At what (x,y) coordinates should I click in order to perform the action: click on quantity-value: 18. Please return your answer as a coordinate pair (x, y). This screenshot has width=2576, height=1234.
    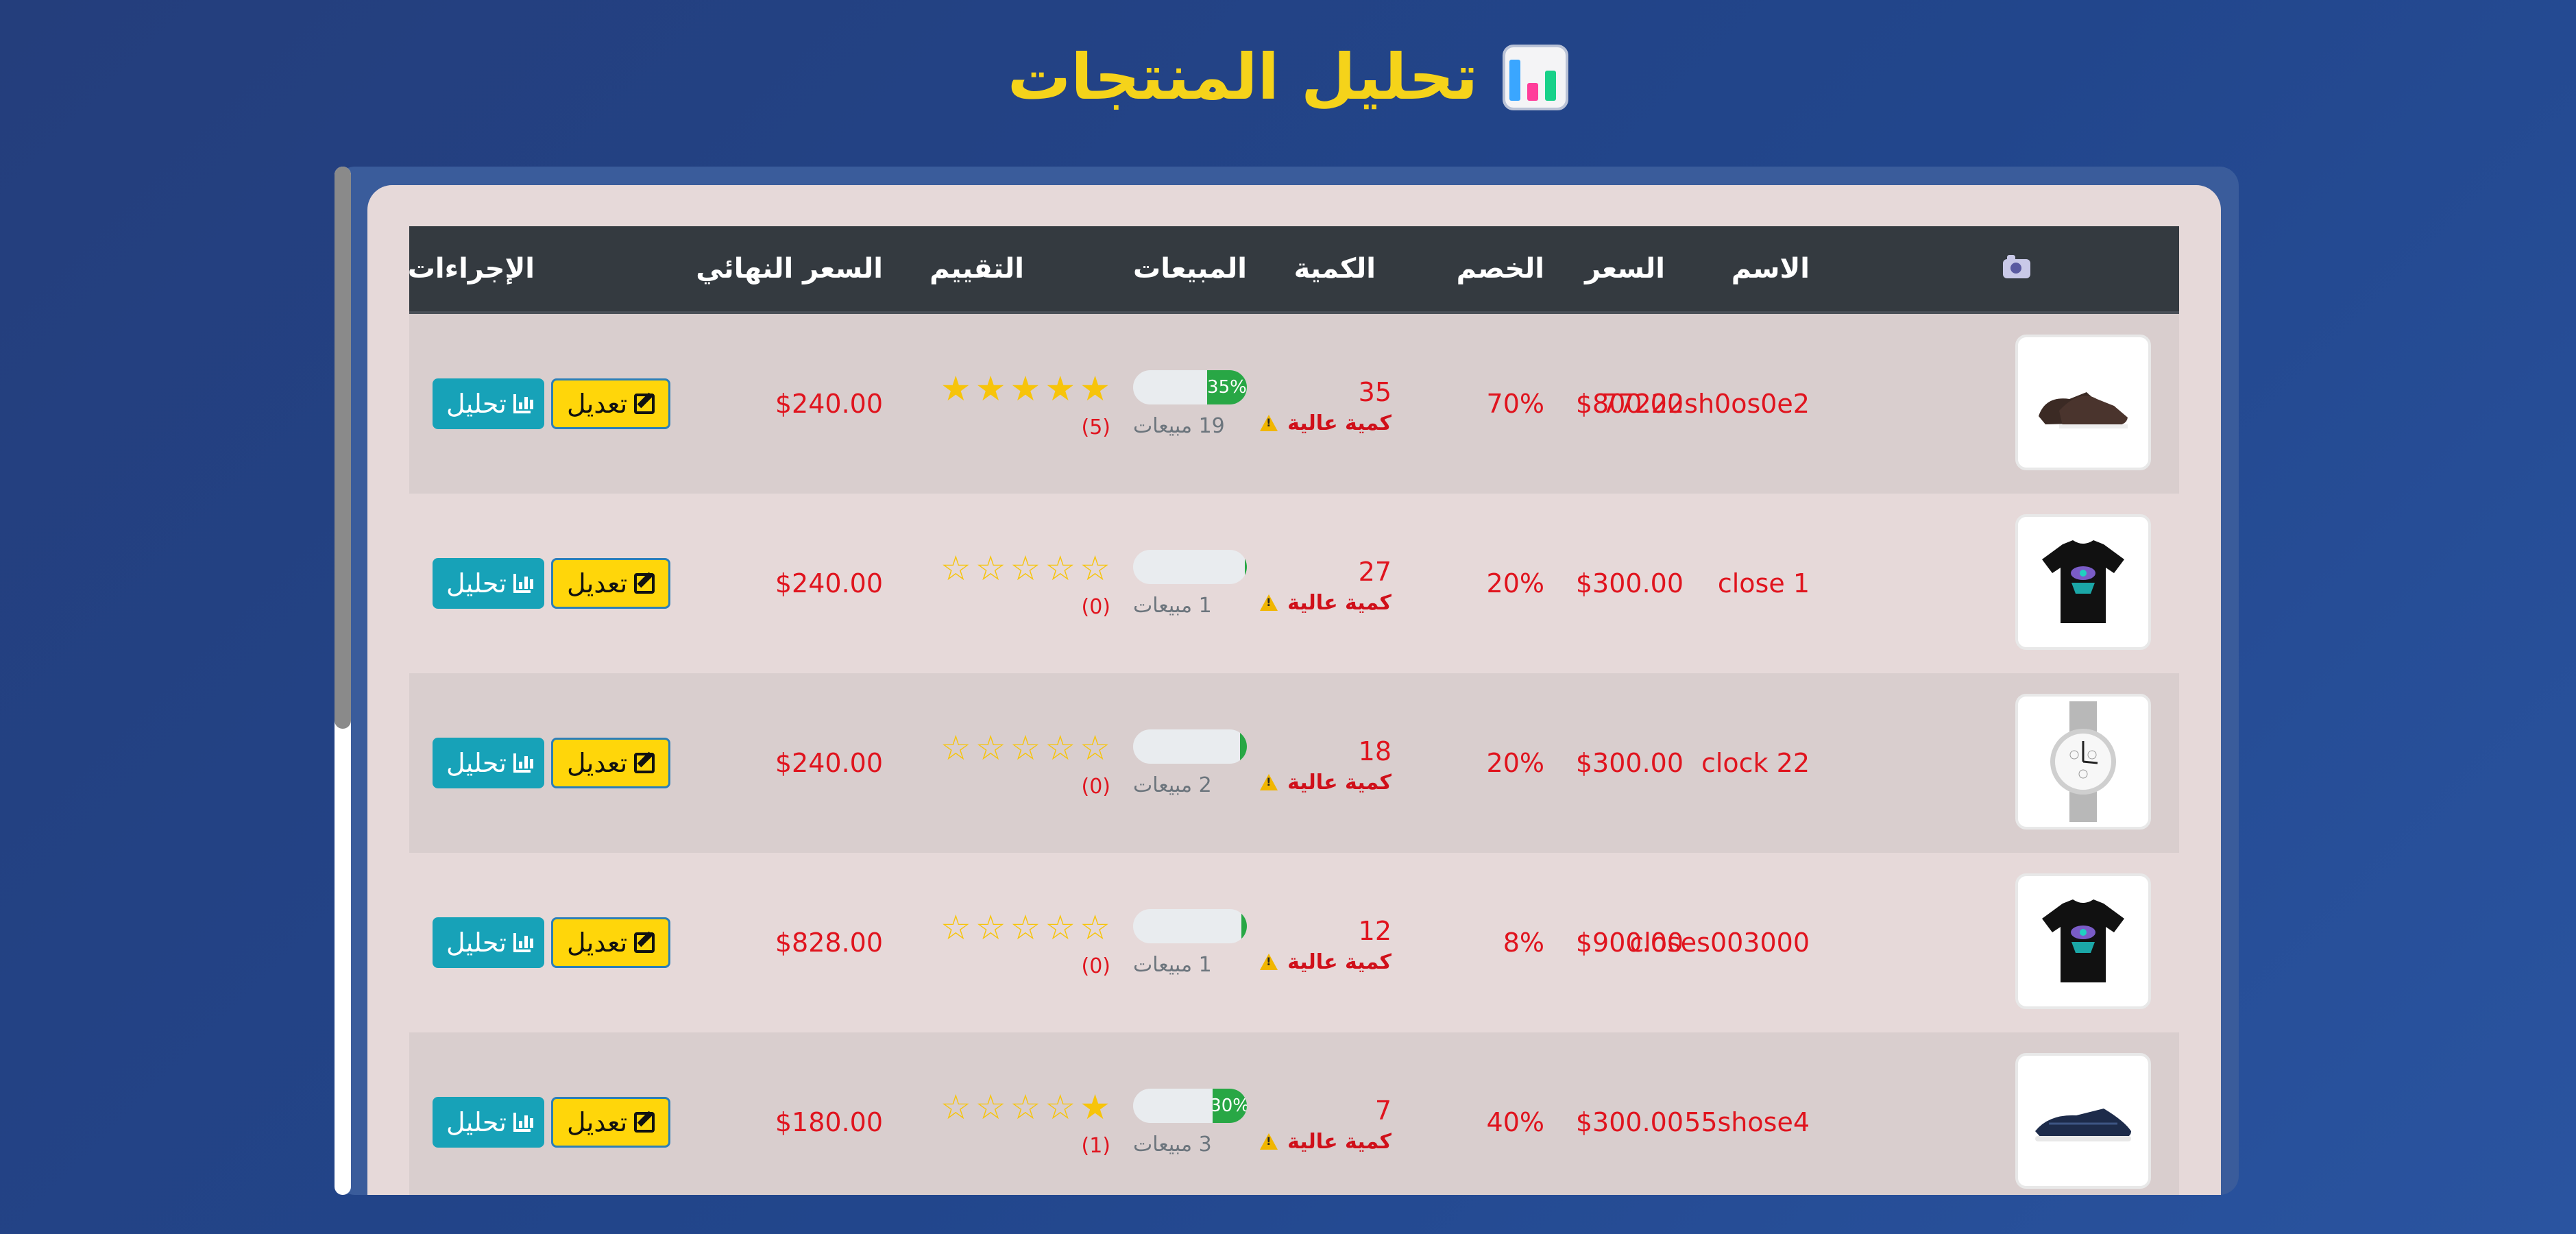
    Looking at the image, I should click on (1375, 751).